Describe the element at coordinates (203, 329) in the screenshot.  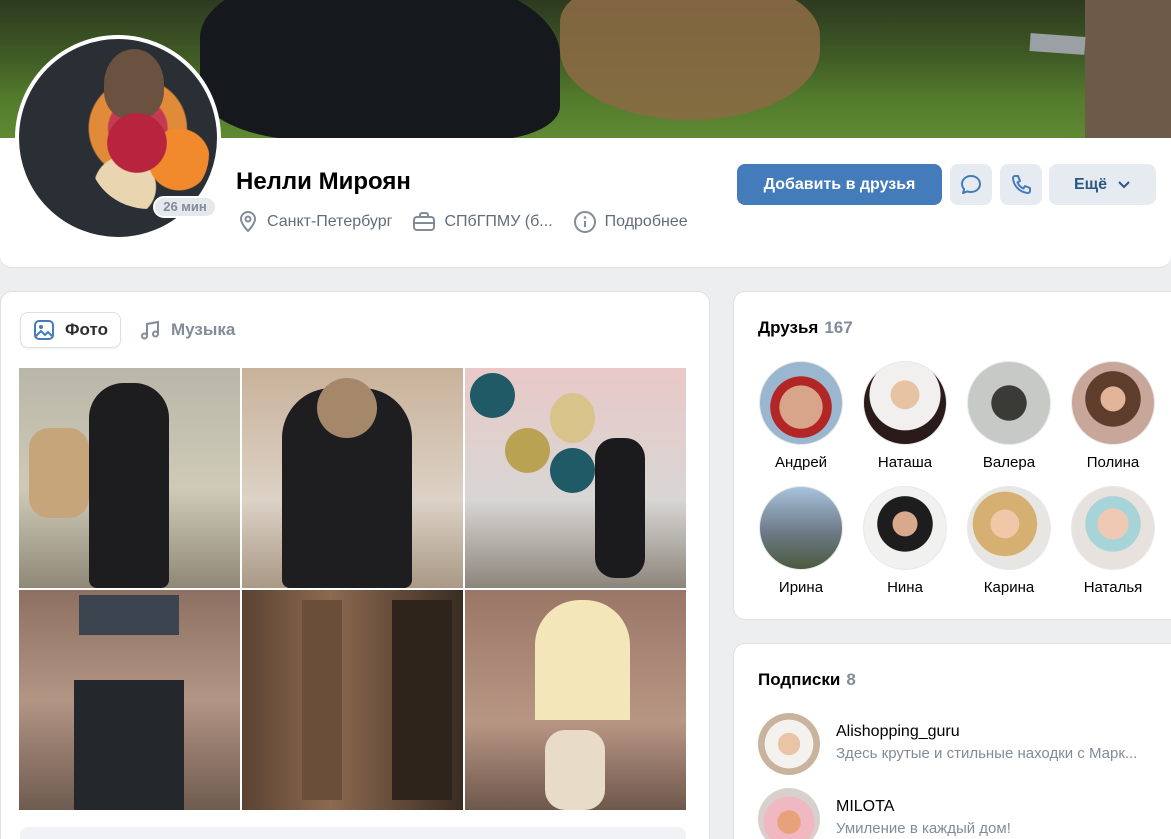
I see `tab-music-label: Музыка` at that location.